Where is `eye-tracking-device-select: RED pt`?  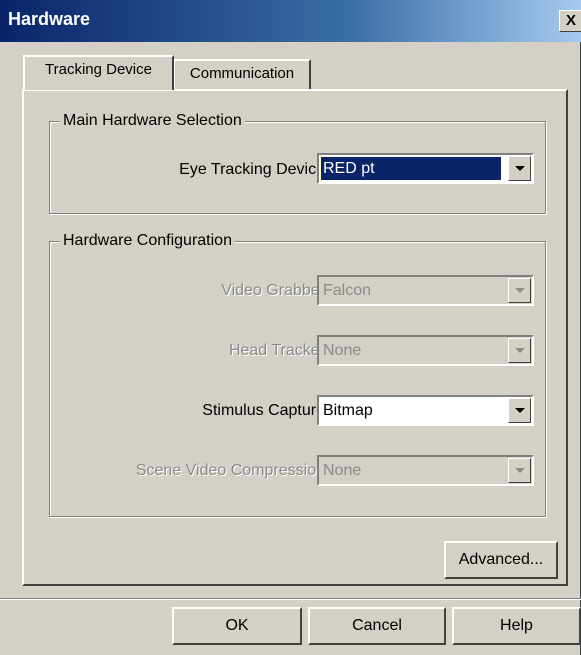
eye-tracking-device-select: RED pt is located at coordinates (425, 168).